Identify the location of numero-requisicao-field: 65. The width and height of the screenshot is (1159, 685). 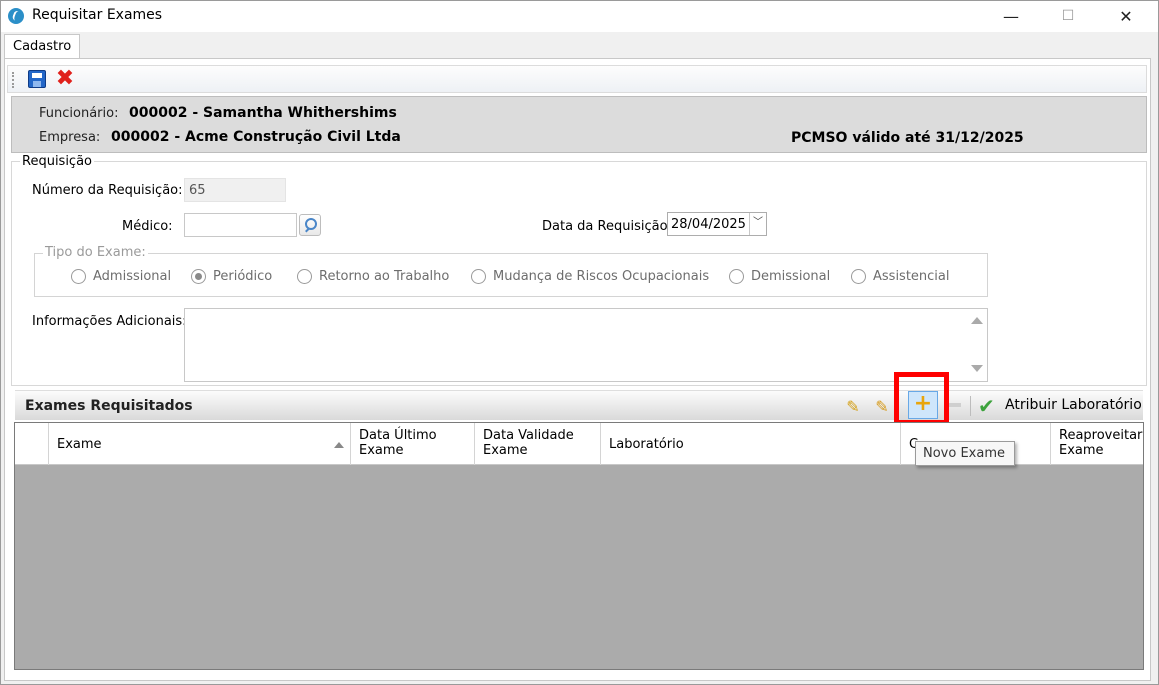
(235, 190).